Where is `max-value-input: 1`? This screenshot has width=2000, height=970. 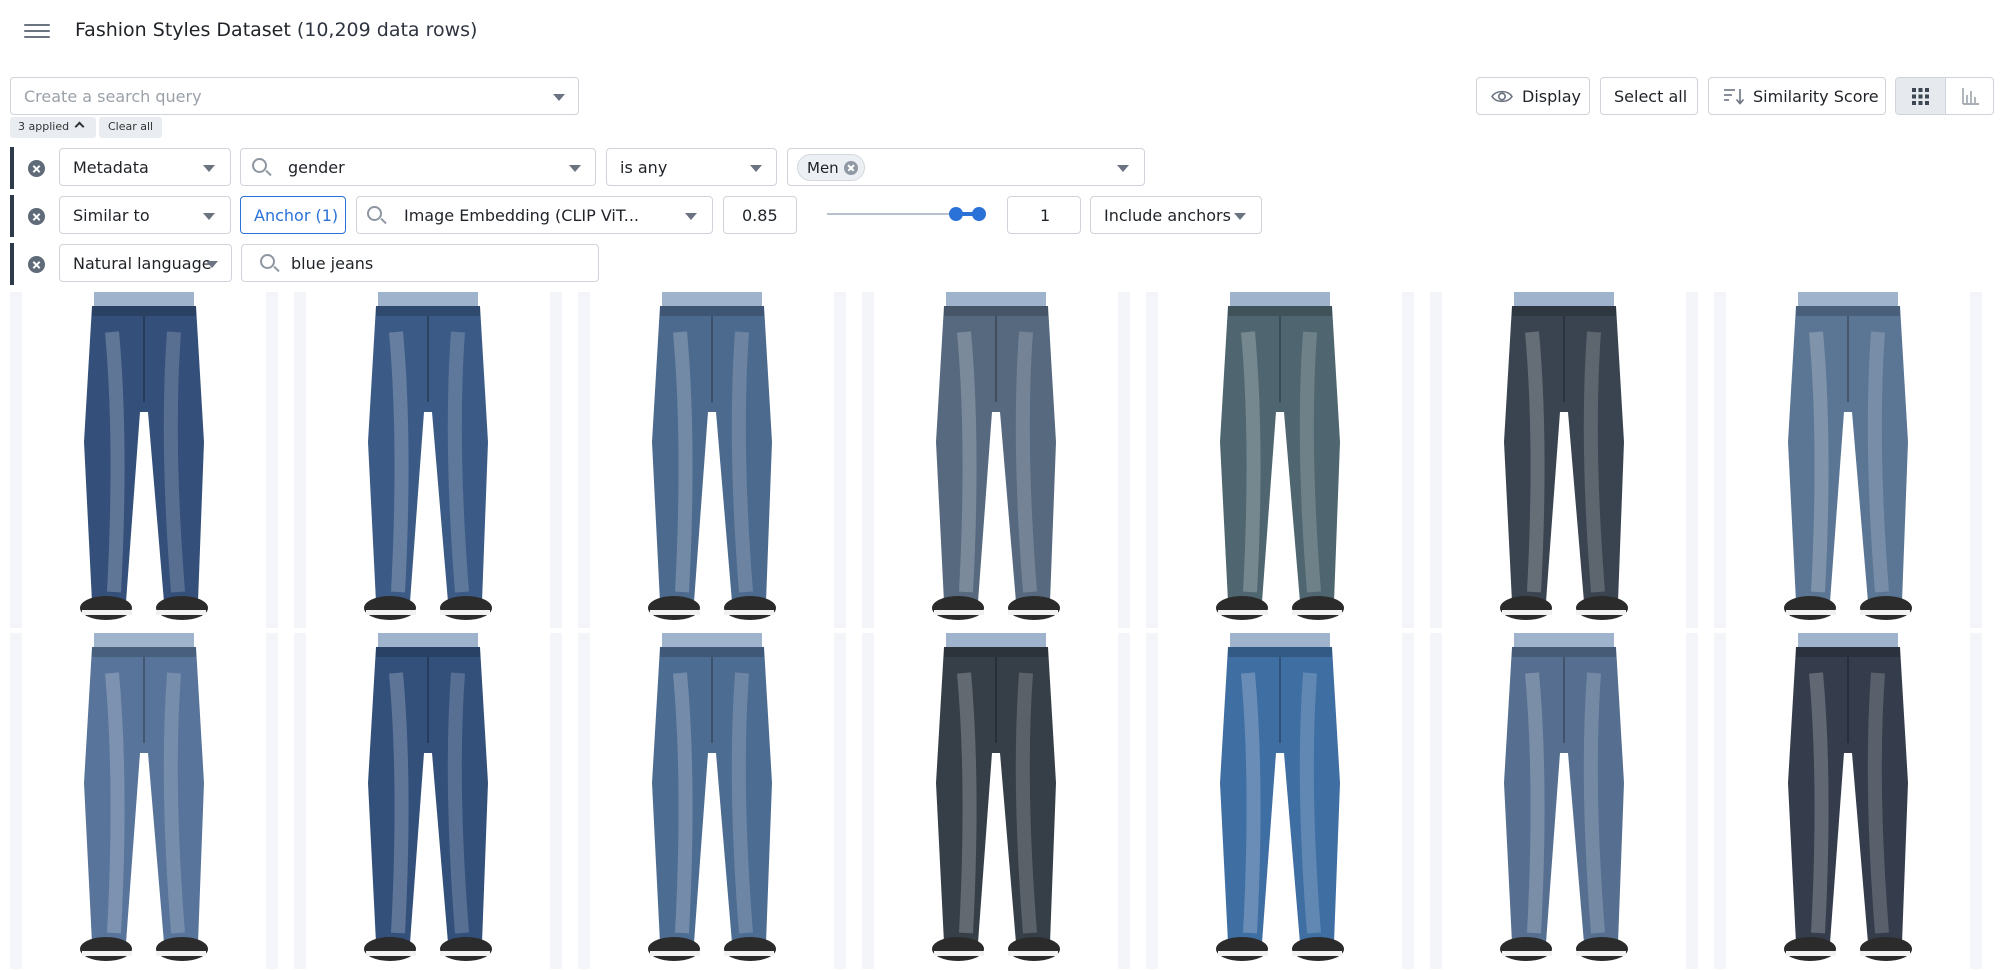
max-value-input: 1 is located at coordinates (1044, 215).